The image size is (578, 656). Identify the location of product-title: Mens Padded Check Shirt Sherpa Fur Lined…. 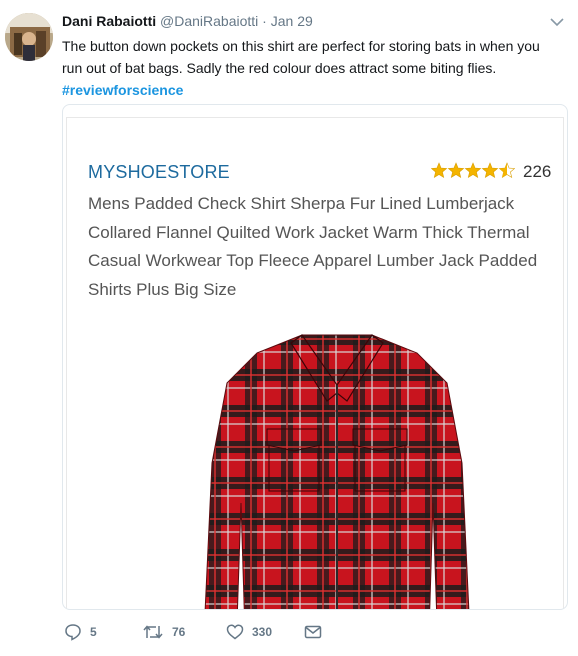
(313, 246).